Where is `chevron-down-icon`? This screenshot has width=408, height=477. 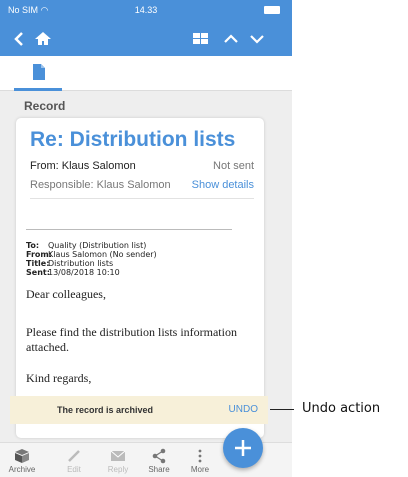
chevron-down-icon is located at coordinates (257, 39).